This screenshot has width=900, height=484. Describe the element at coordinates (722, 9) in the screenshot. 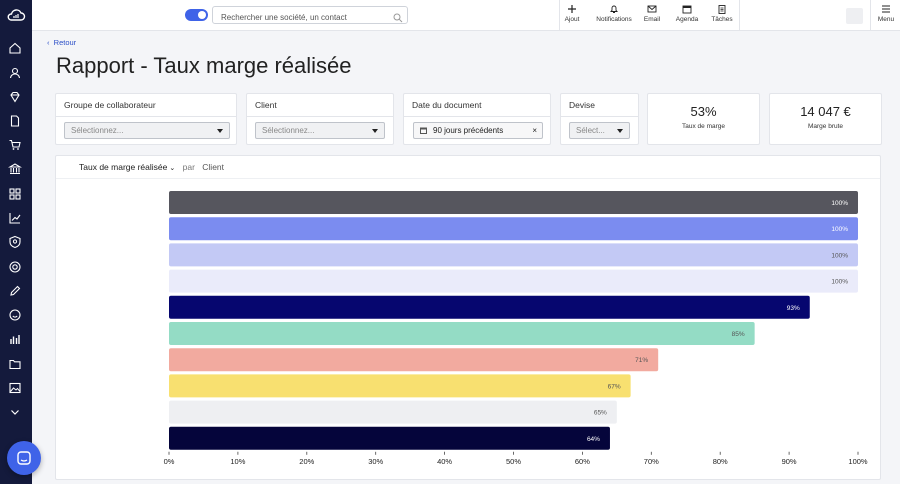

I see `clipboard-icon` at that location.